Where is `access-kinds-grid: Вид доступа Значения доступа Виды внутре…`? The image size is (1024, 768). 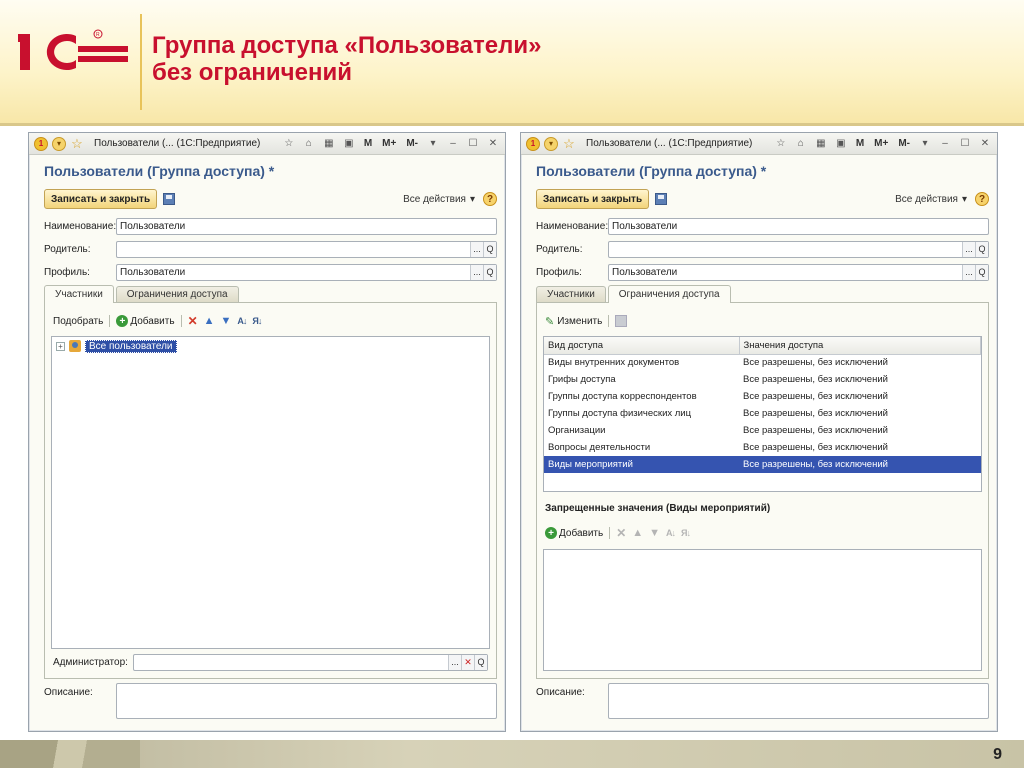 access-kinds-grid: Вид доступа Значения доступа Виды внутре… is located at coordinates (762, 414).